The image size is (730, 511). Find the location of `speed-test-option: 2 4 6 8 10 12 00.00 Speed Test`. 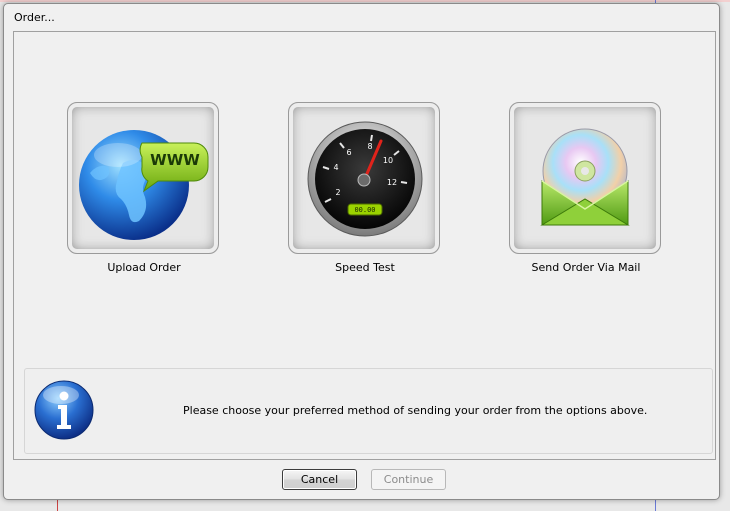

speed-test-option: 2 4 6 8 10 12 00.00 Speed Test is located at coordinates (365, 188).